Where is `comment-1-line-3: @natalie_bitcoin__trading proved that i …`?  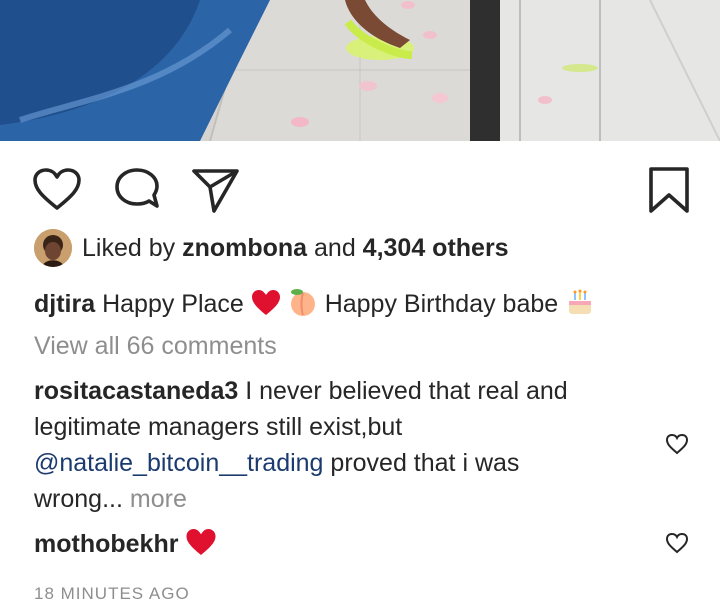 comment-1-line-3: @natalie_bitcoin__trading proved that i … is located at coordinates (276, 463).